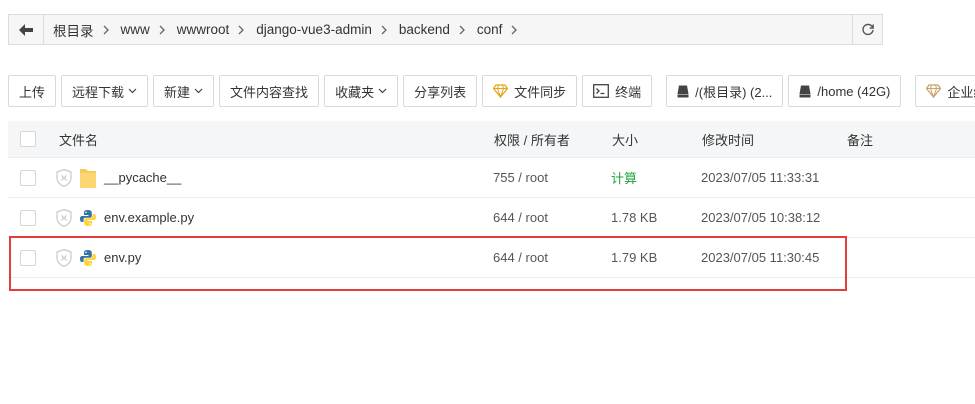 This screenshot has width=975, height=404. I want to click on disk-home-button: /home (42G), so click(845, 91).